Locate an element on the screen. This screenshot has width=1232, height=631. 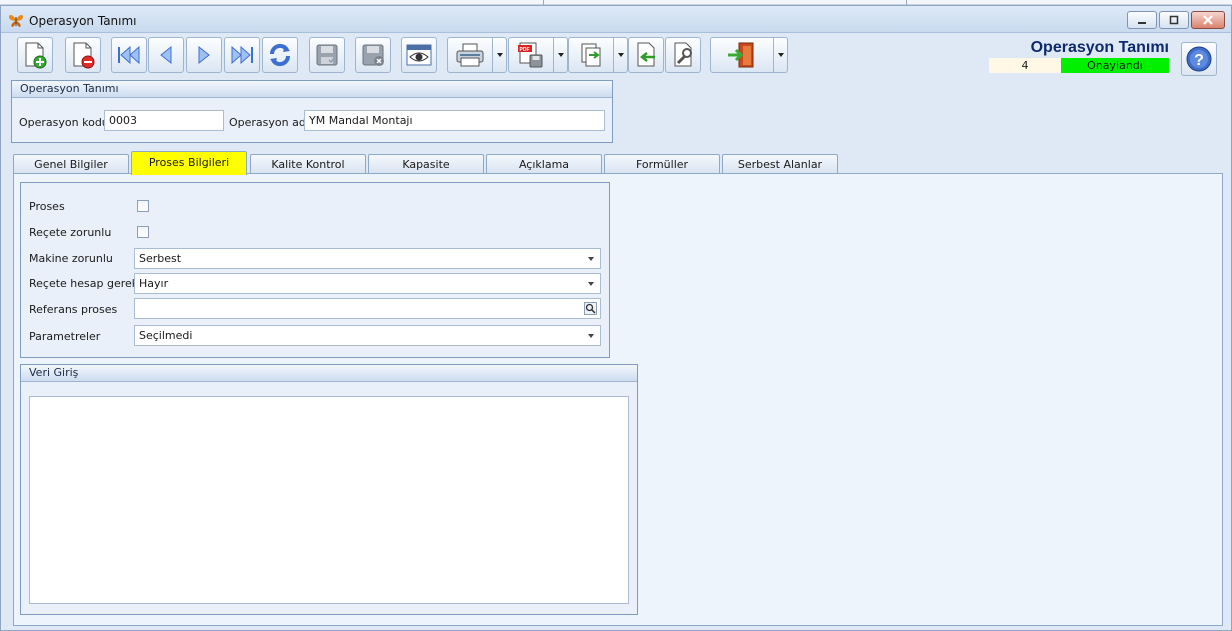
export-dropdown is located at coordinates (621, 55).